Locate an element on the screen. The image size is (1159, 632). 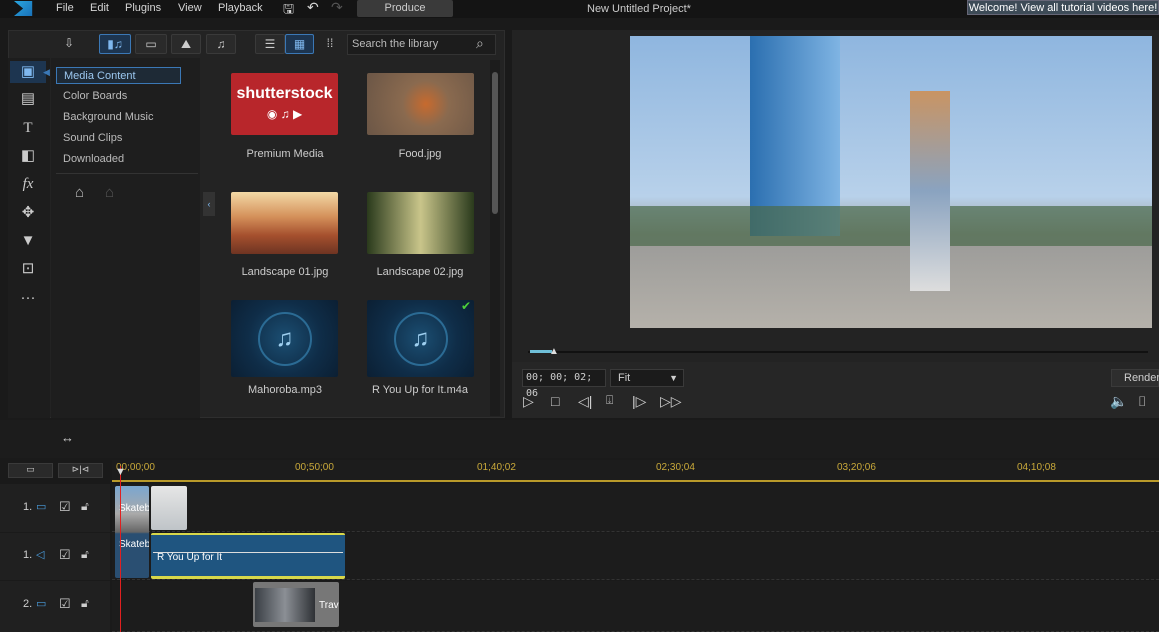
track-number: 2. is located at coordinates (28, 604).